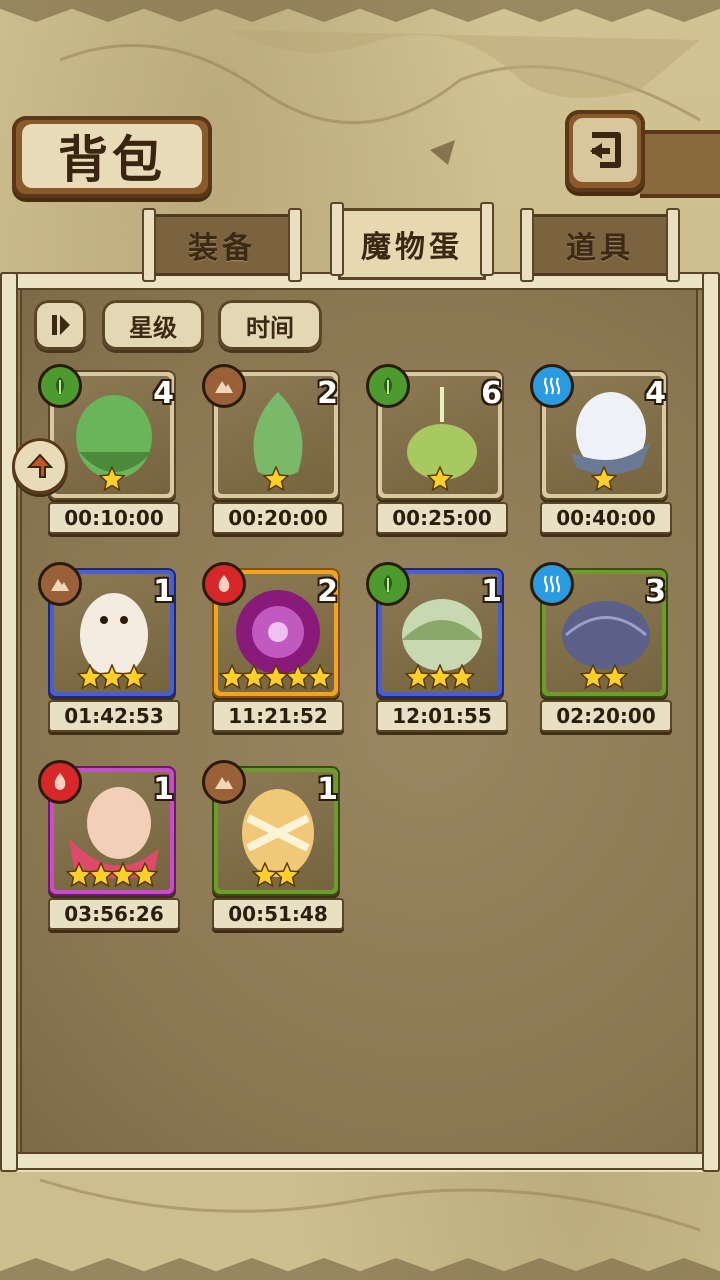 The width and height of the screenshot is (720, 1280). I want to click on egg-slot: 3 02:20:00, so click(602, 647).